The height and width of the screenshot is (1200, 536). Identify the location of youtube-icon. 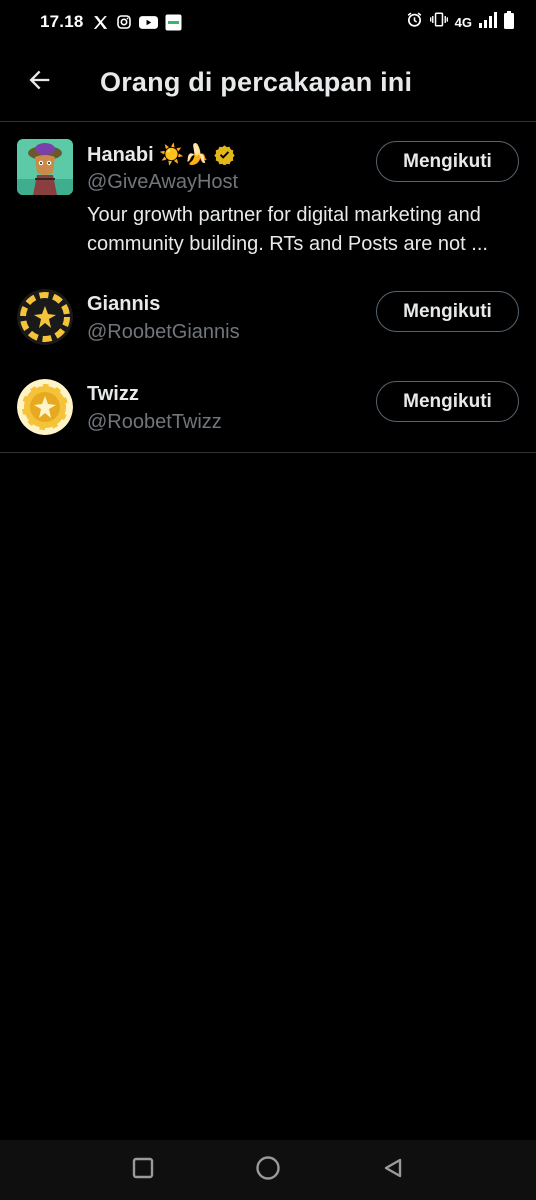
(148, 22).